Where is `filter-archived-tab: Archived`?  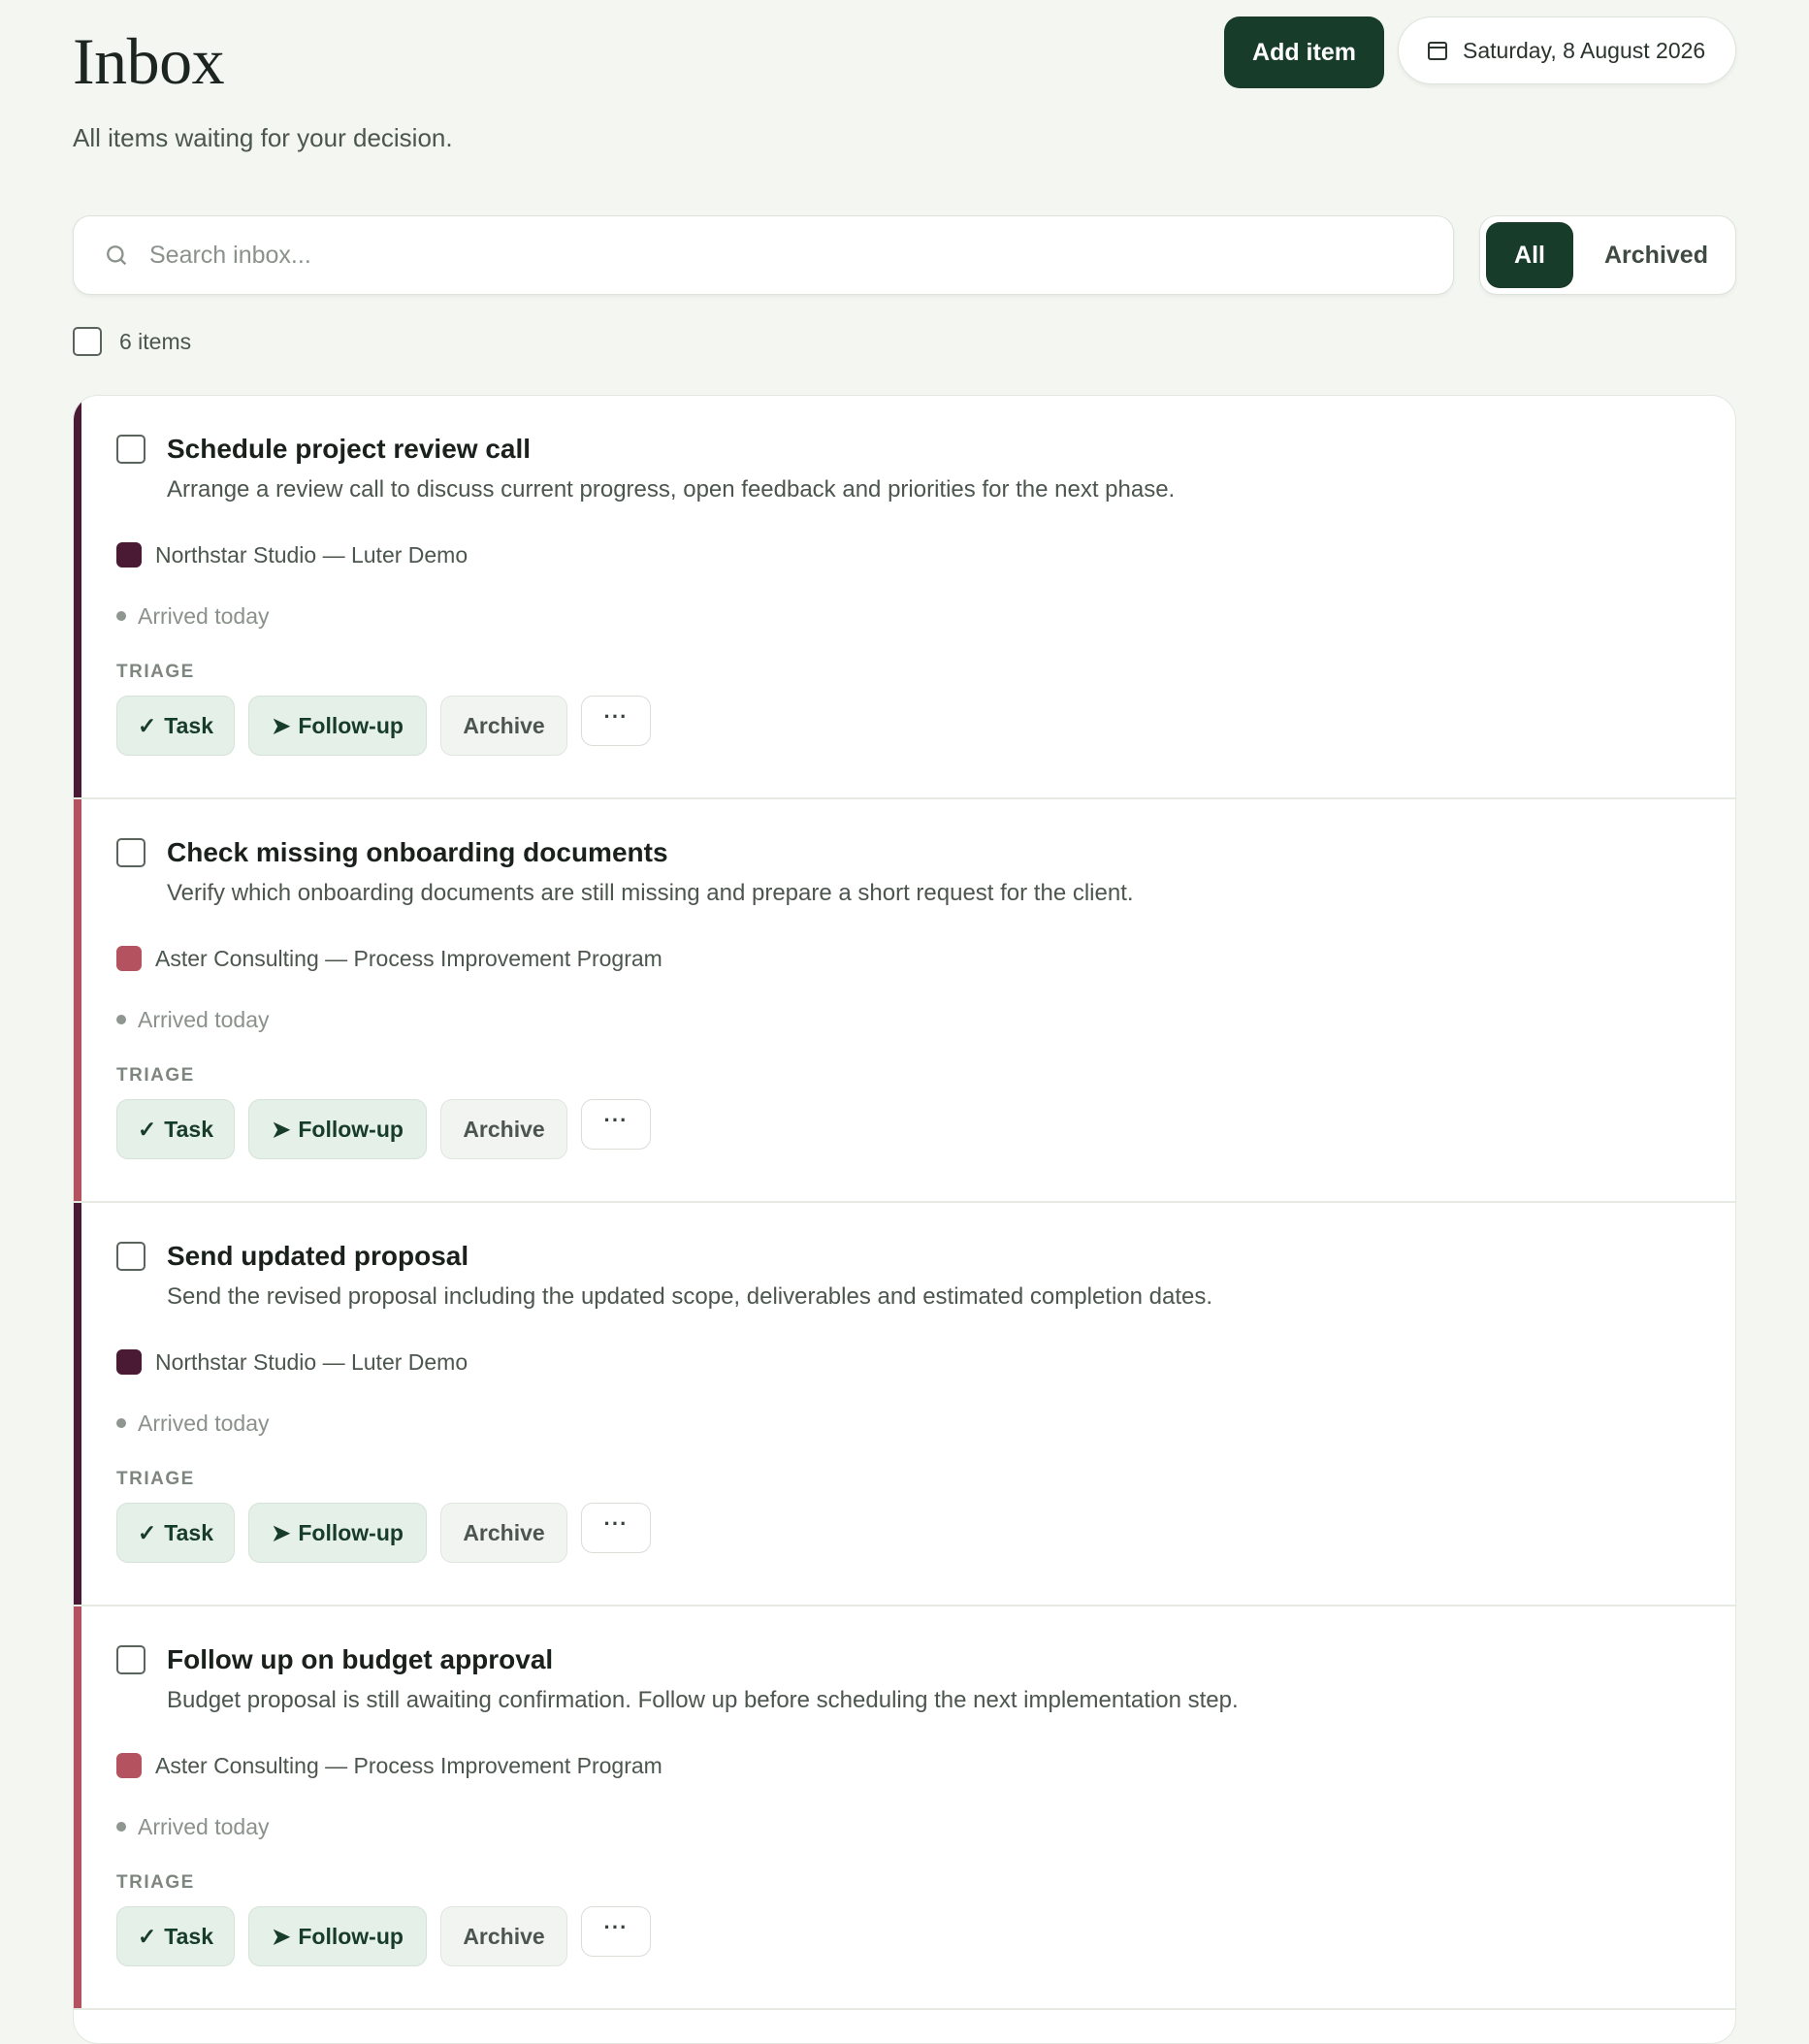 filter-archived-tab: Archived is located at coordinates (1656, 255).